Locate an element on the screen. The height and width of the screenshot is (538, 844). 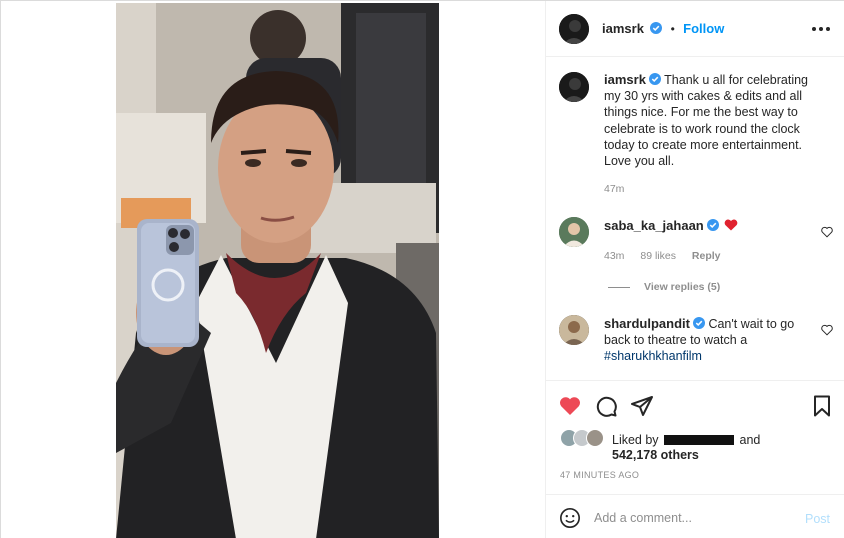
comment-author: shardulpandit is located at coordinates (647, 323).